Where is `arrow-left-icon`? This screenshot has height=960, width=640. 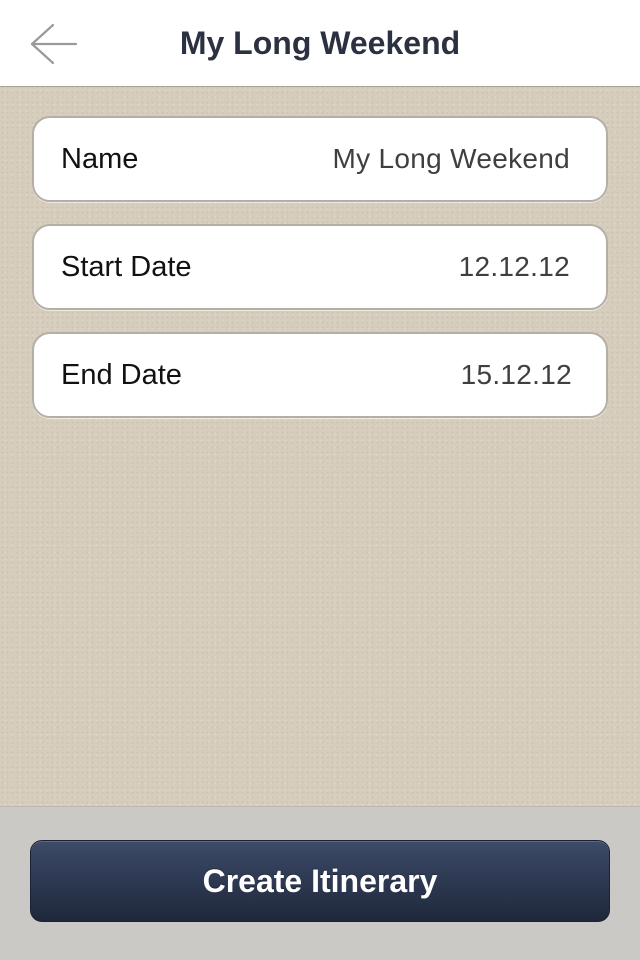
arrow-left-icon is located at coordinates (54, 44).